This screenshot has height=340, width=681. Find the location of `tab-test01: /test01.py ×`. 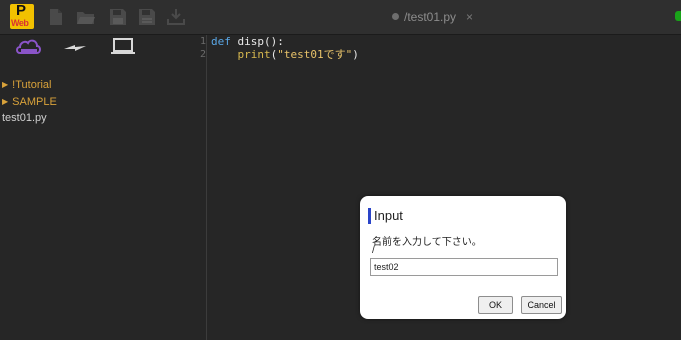

tab-test01: /test01.py × is located at coordinates (432, 18).